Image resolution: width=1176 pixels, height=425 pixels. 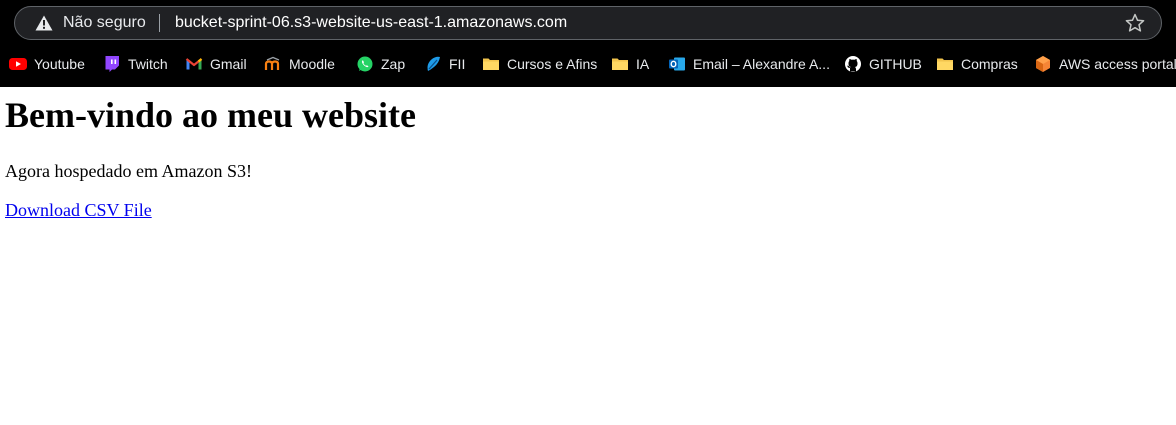 I want to click on address-divider, so click(x=159, y=23).